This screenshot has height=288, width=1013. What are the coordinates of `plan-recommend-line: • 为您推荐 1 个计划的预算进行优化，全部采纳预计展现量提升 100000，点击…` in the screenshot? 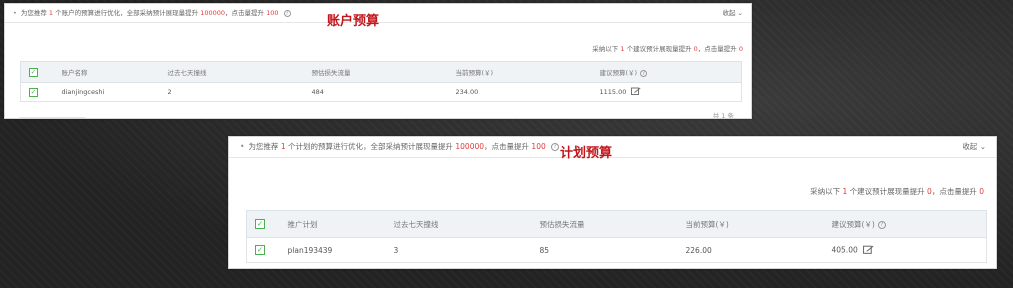 It's located at (612, 147).